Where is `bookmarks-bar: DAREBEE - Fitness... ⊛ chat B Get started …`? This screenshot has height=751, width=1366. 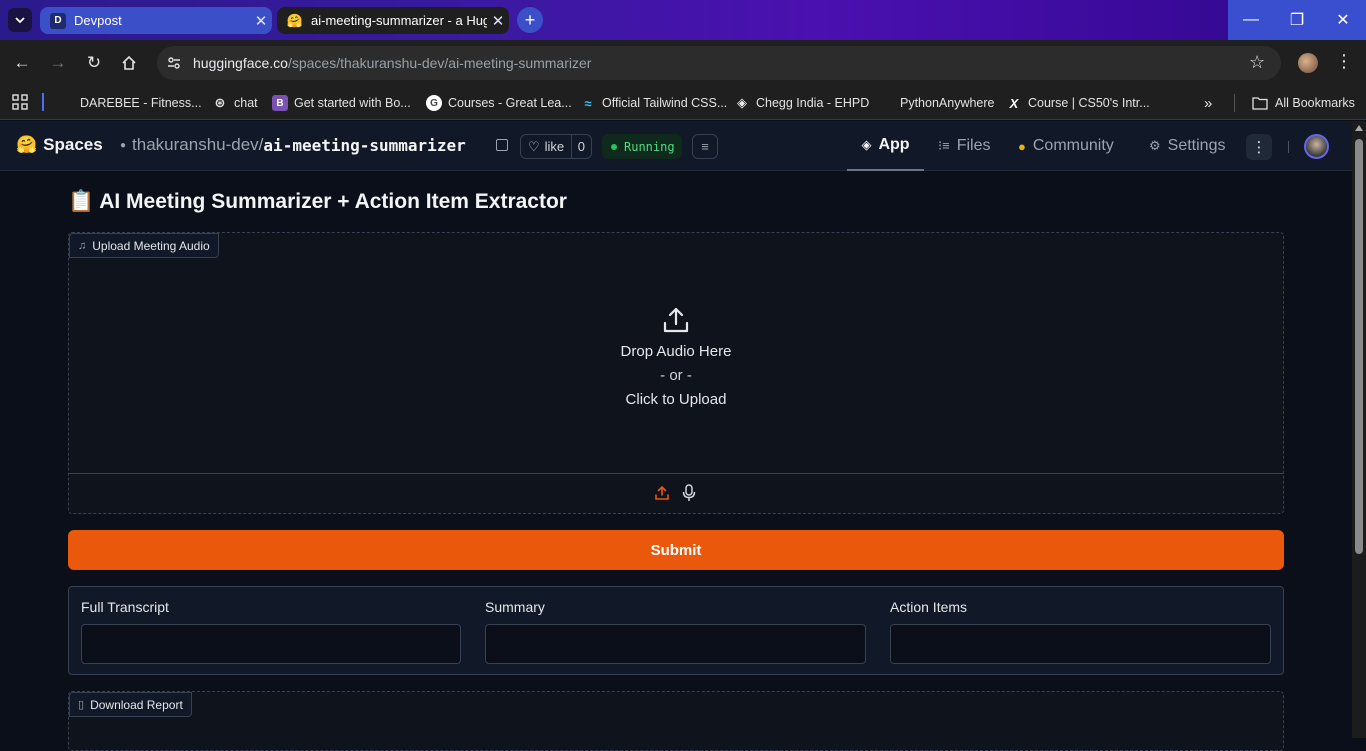 bookmarks-bar: DAREBEE - Fitness... ⊛ chat B Get started … is located at coordinates (683, 103).